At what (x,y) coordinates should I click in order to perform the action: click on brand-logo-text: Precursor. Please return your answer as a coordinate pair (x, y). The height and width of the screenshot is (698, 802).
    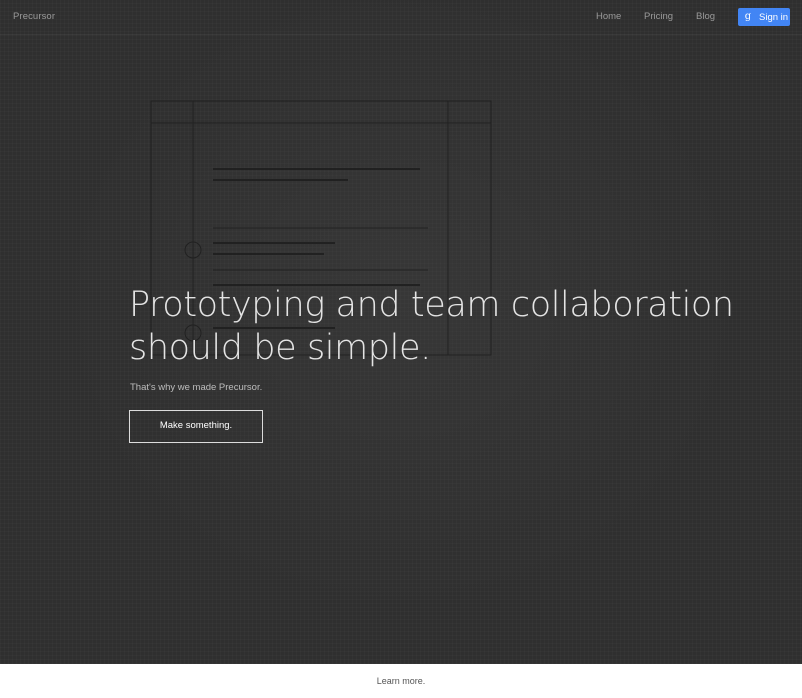
    Looking at the image, I should click on (34, 16).